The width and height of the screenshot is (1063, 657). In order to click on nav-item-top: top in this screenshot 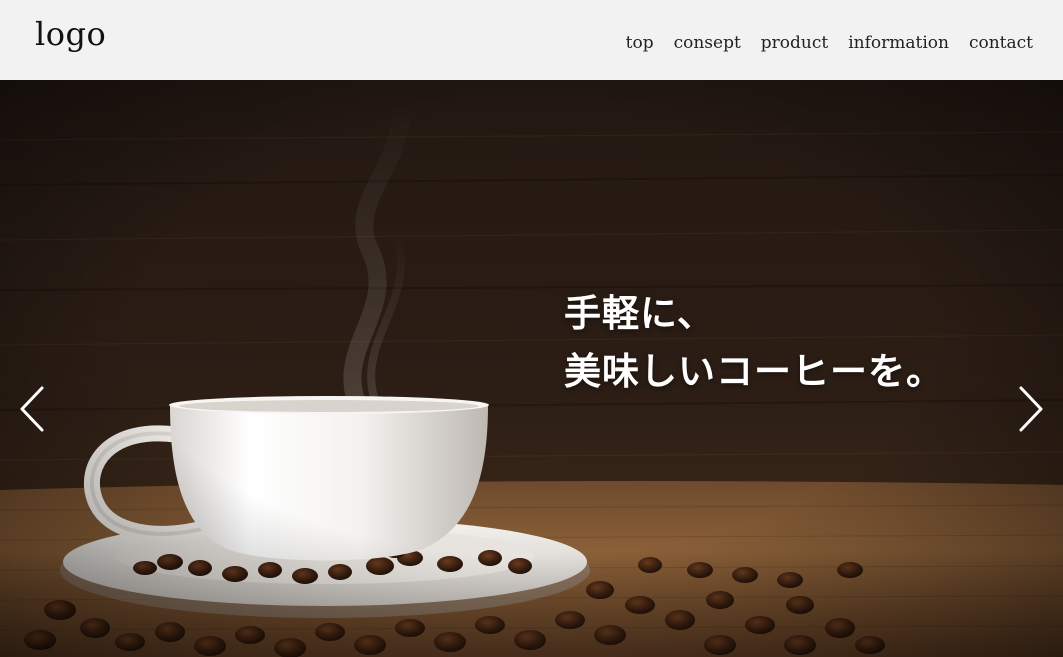, I will do `click(640, 43)`.